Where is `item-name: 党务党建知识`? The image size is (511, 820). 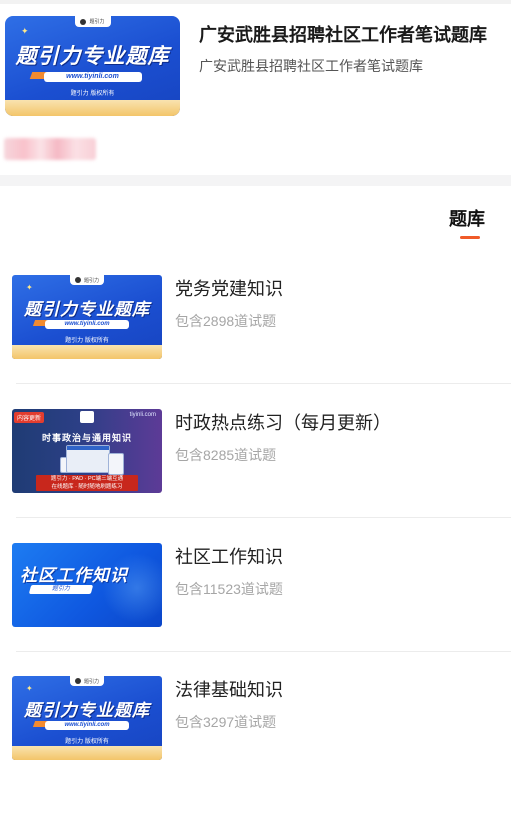
item-name: 党务党建知识 is located at coordinates (229, 289).